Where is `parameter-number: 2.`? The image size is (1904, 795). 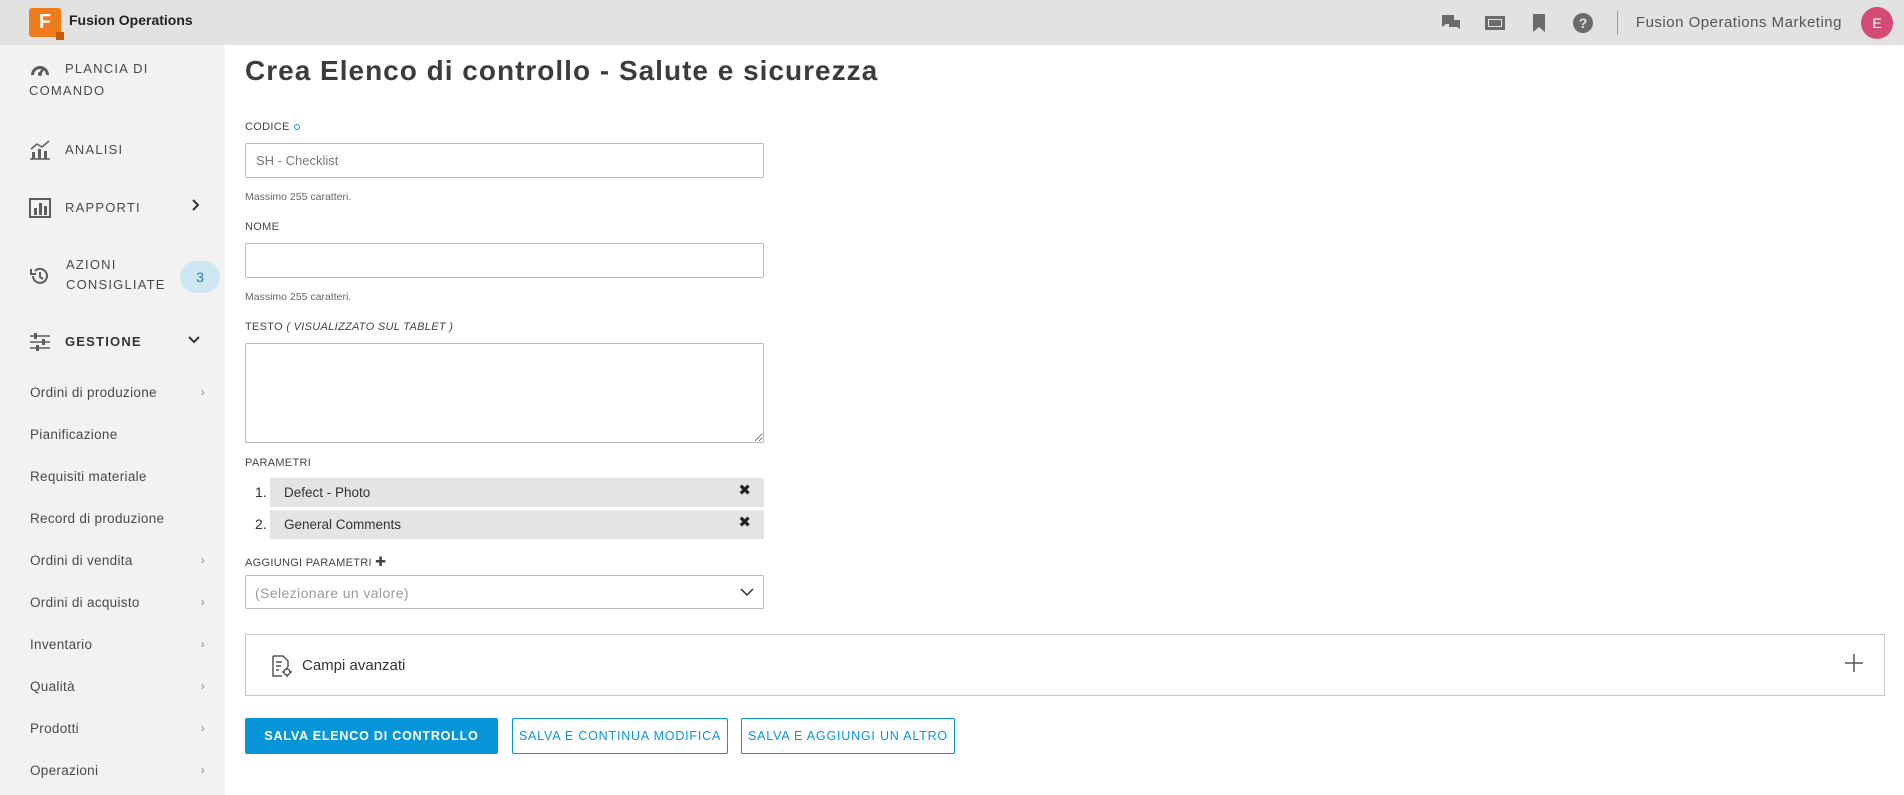
parameter-number: 2. is located at coordinates (261, 524).